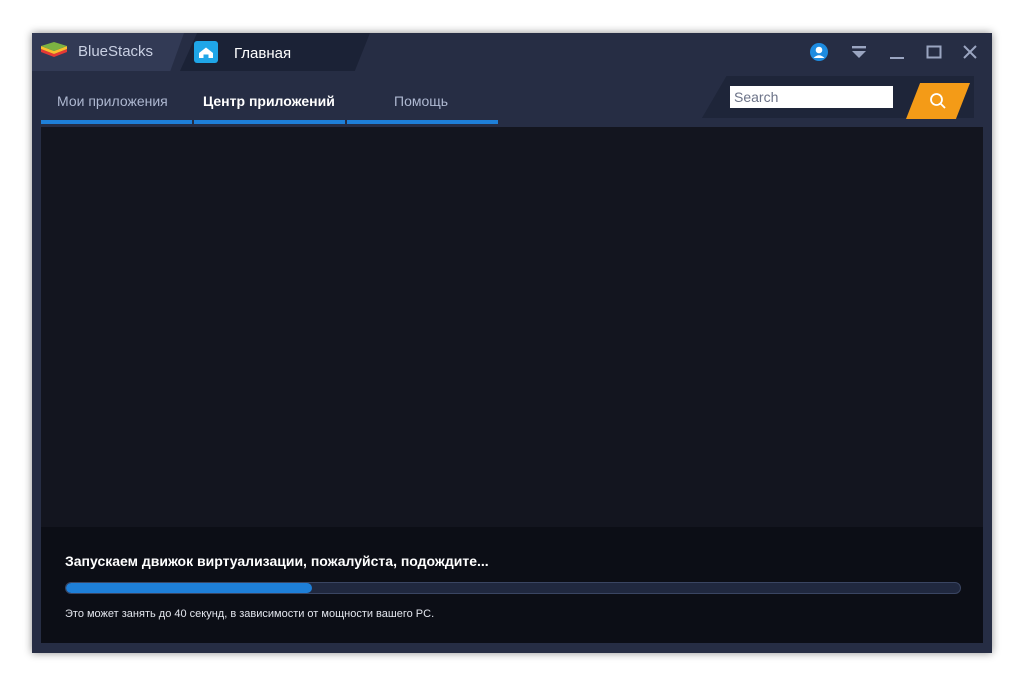  What do you see at coordinates (116, 122) in the screenshot?
I see `nav-underline-my-apps` at bounding box center [116, 122].